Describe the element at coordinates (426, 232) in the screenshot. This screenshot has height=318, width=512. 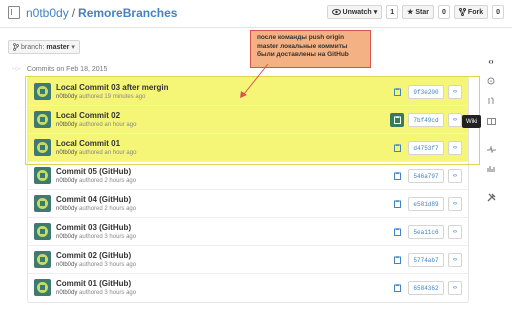
I see `commit-sha-link: 5ea11c6` at that location.